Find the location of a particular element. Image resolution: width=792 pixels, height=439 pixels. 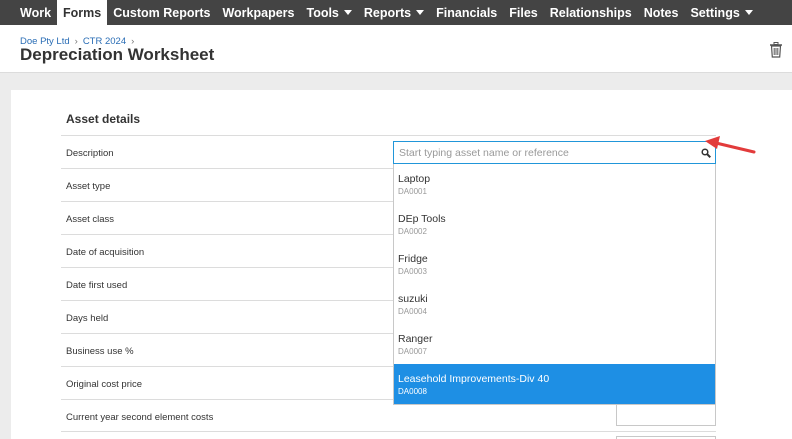

nav-settings: Settings is located at coordinates (721, 12).